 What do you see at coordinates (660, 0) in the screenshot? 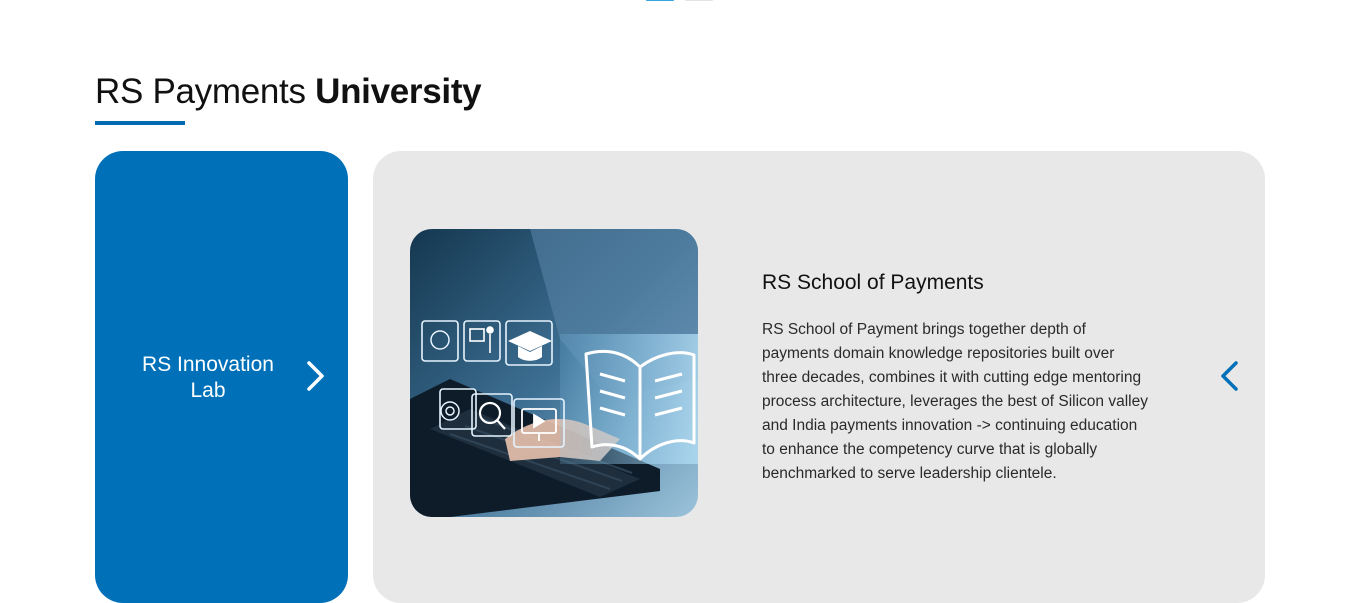
I see `pager-dot-active` at bounding box center [660, 0].